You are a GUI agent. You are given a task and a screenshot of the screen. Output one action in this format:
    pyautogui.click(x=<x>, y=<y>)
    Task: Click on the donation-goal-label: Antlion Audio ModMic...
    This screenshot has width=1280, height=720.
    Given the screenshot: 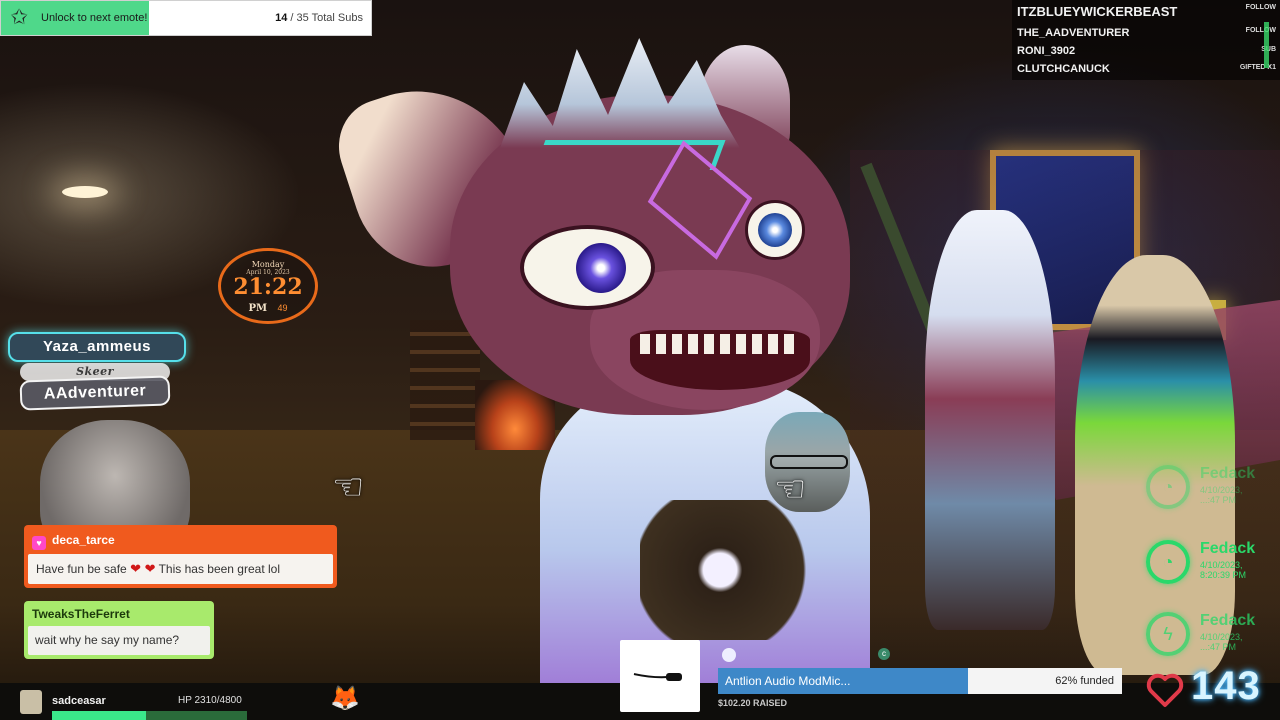 What is the action you would take?
    pyautogui.click(x=788, y=681)
    